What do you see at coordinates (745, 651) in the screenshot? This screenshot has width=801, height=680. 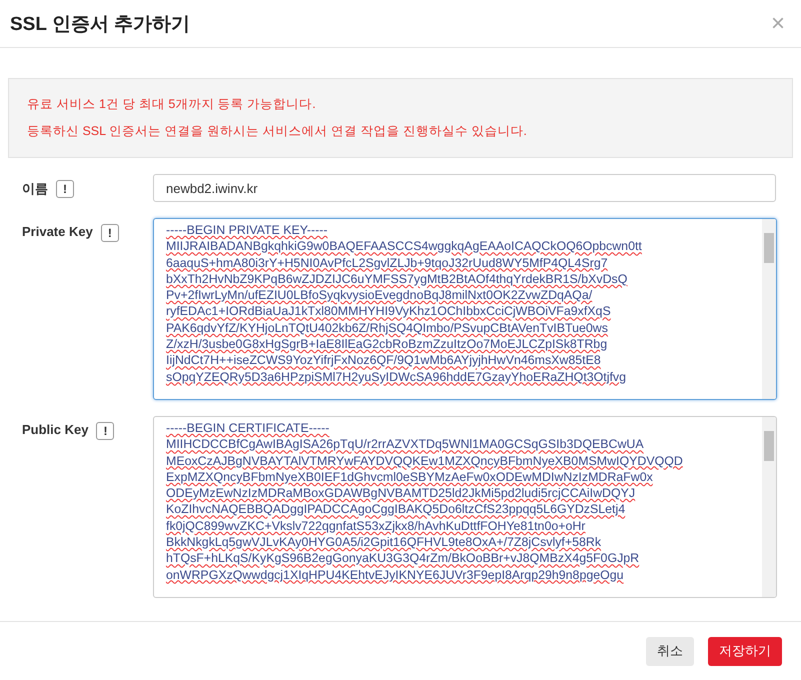 I see `save-button: 저장하기` at bounding box center [745, 651].